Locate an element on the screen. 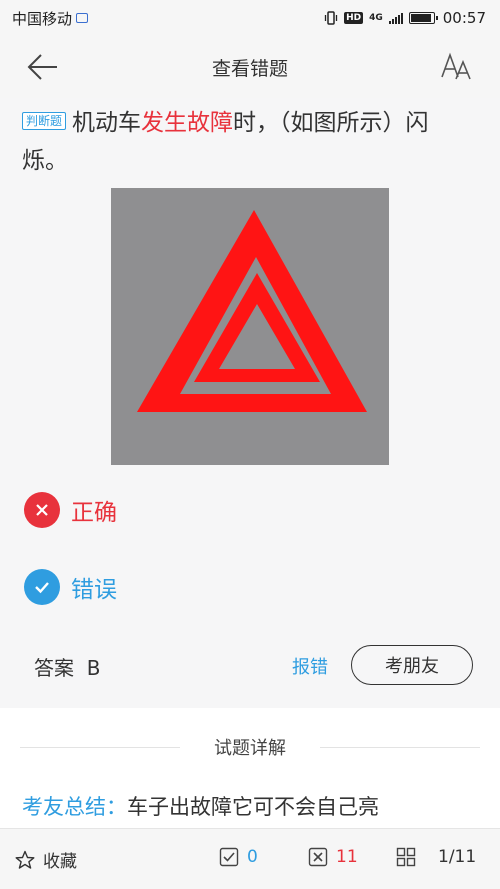 The height and width of the screenshot is (889, 500). nav-bar: 查看错题 is located at coordinates (250, 67).